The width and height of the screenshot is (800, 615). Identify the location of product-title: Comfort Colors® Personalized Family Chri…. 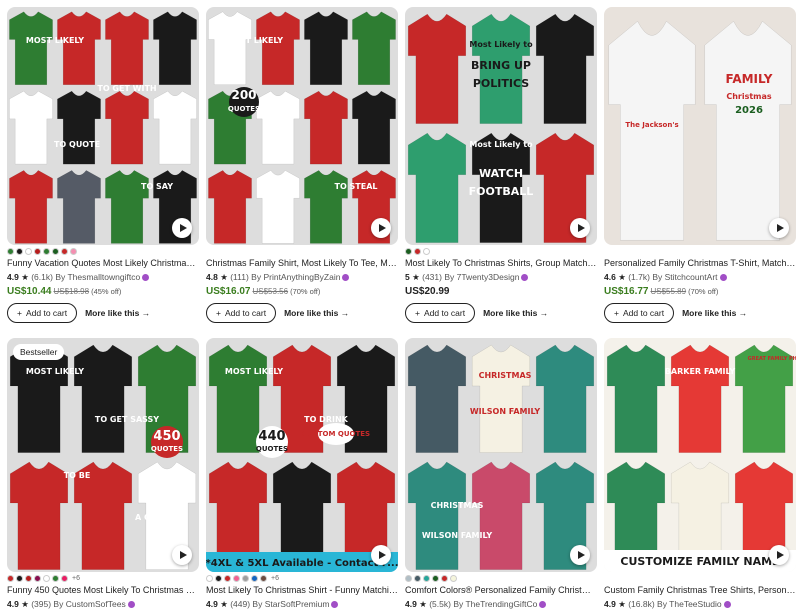
(501, 590).